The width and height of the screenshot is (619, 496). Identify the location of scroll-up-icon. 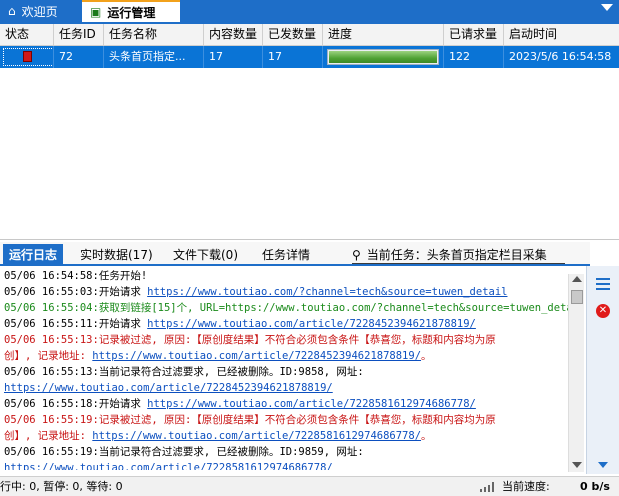
(577, 279).